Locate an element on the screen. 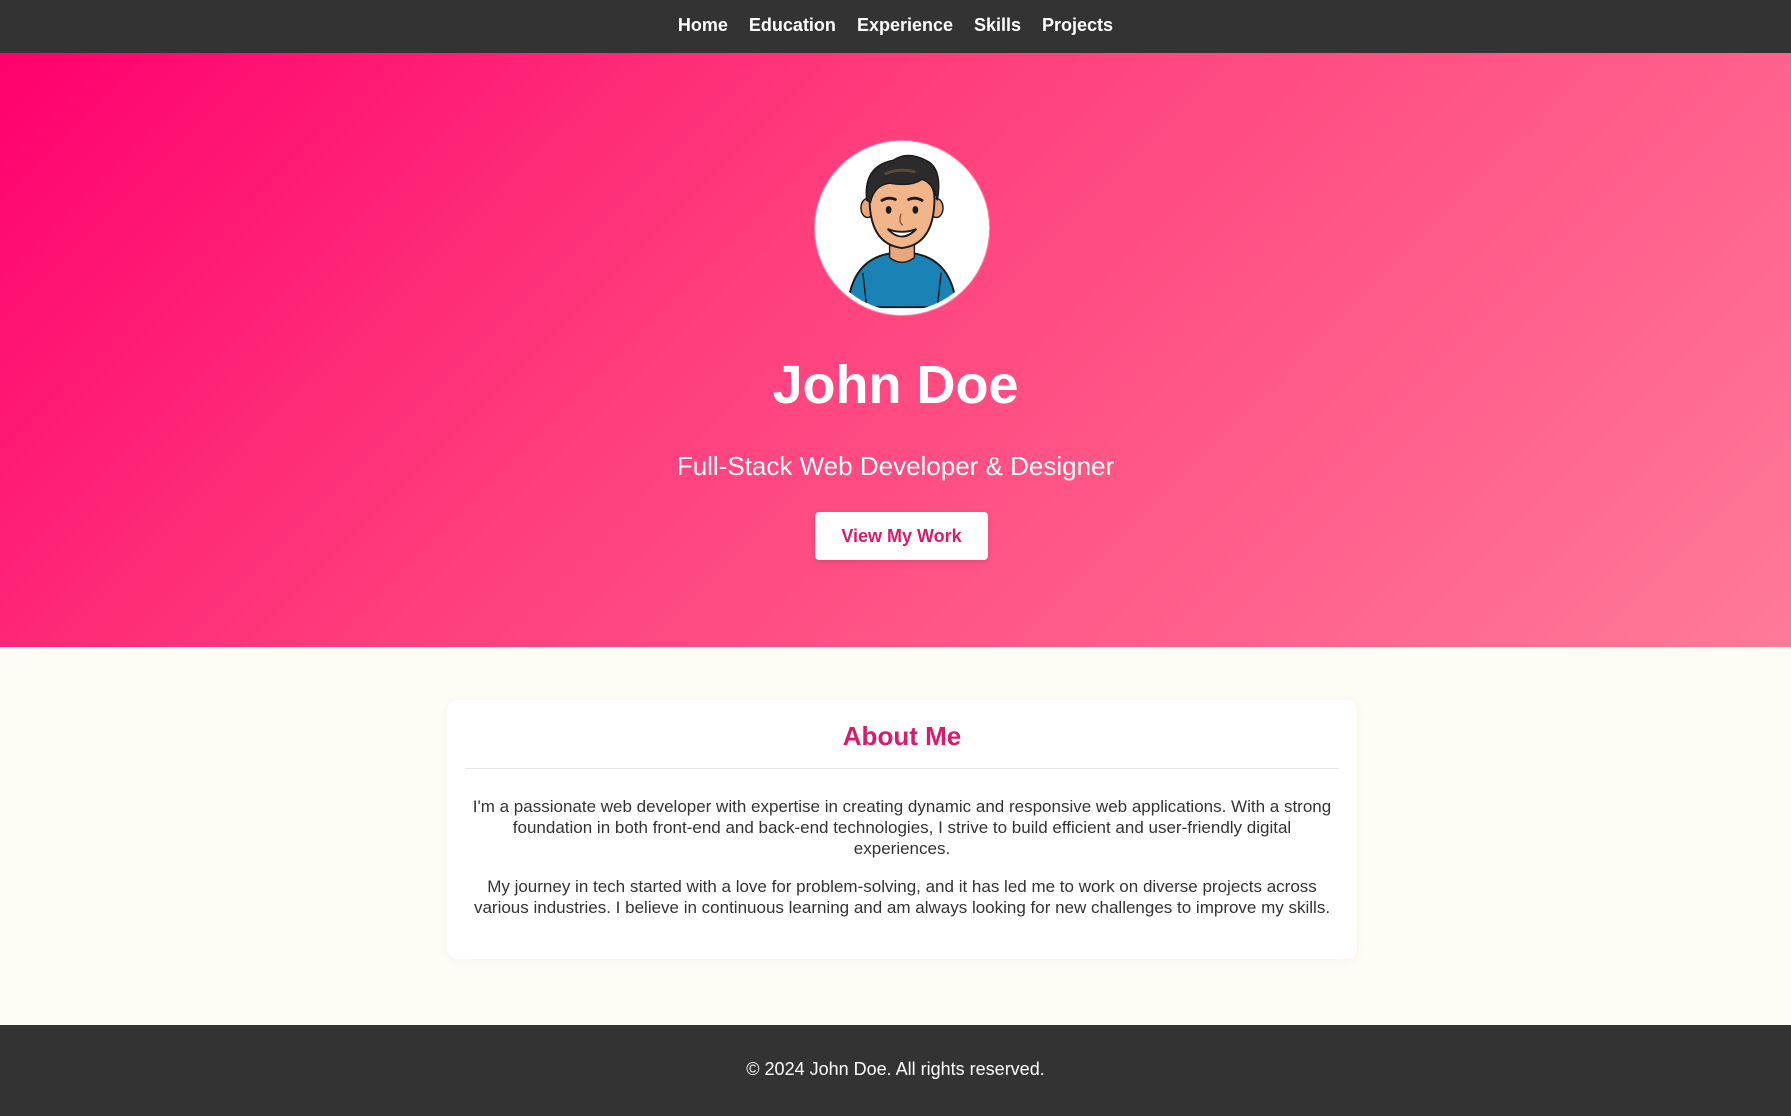  about-title: About Me is located at coordinates (902, 736).